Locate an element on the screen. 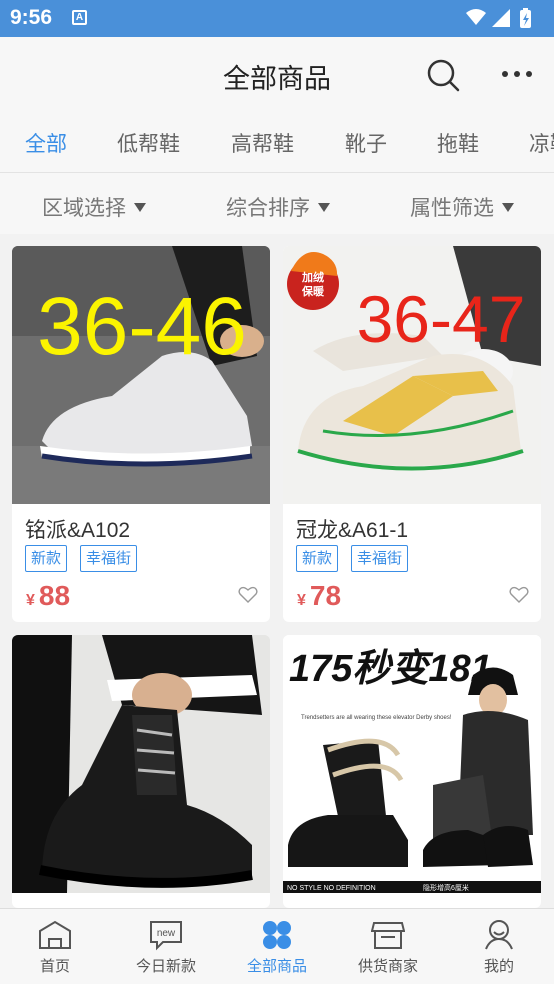 Image resolution: width=554 pixels, height=984 pixels. product-price: ¥78 is located at coordinates (319, 596).